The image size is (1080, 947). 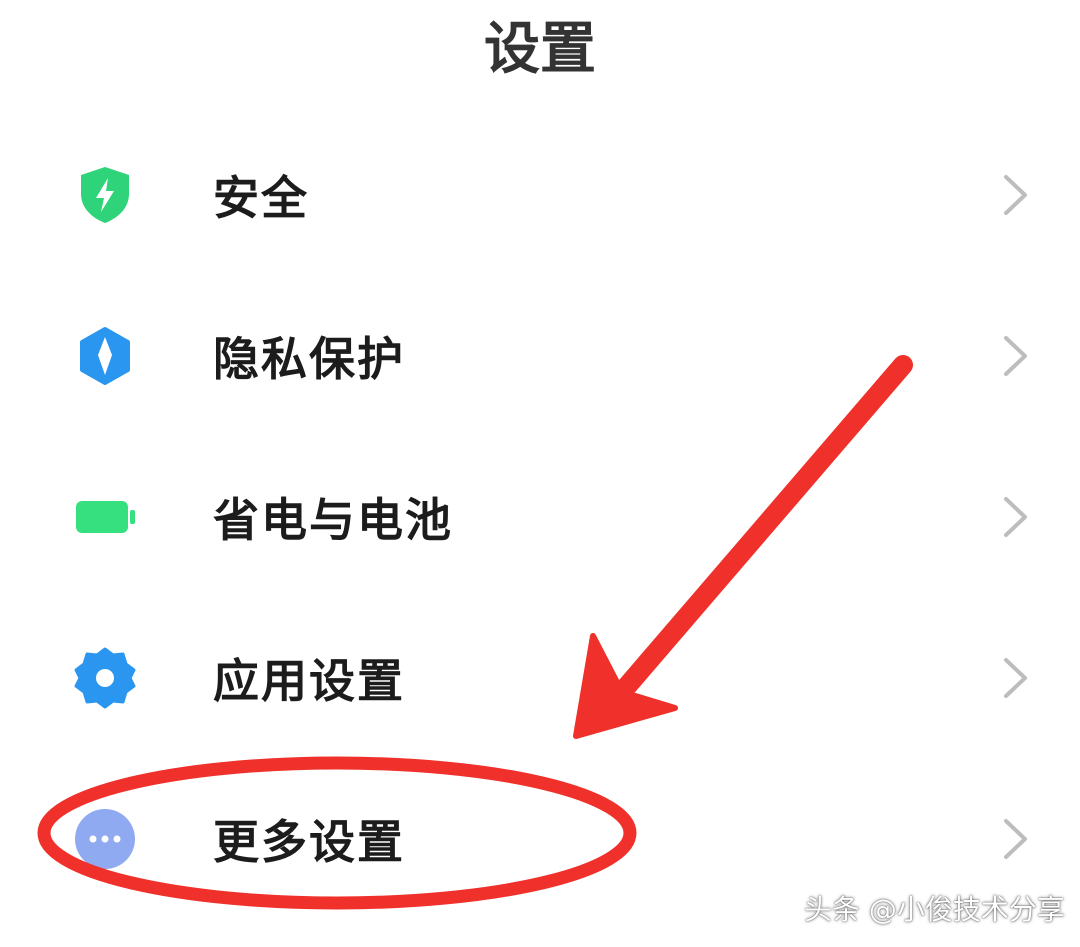 I want to click on settings-item-label: 安全, so click(x=261, y=197).